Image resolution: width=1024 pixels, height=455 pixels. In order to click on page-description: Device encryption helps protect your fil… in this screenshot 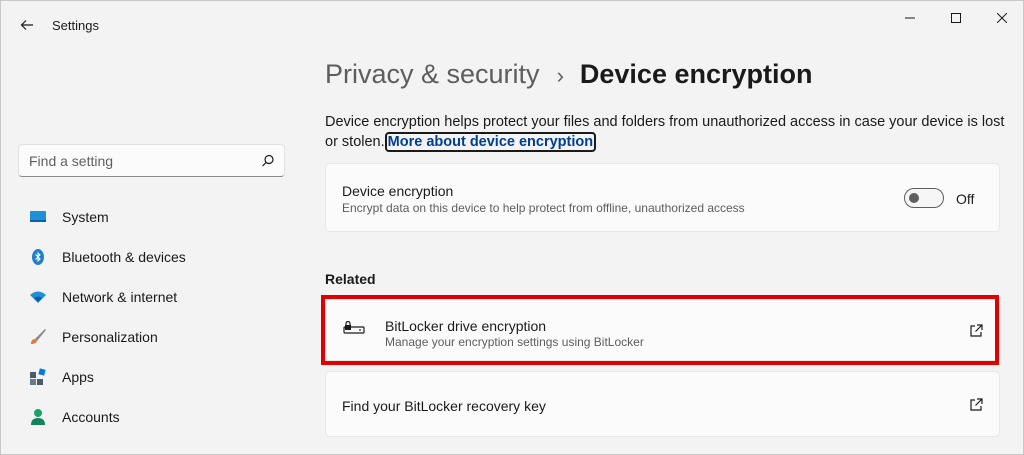, I will do `click(665, 132)`.